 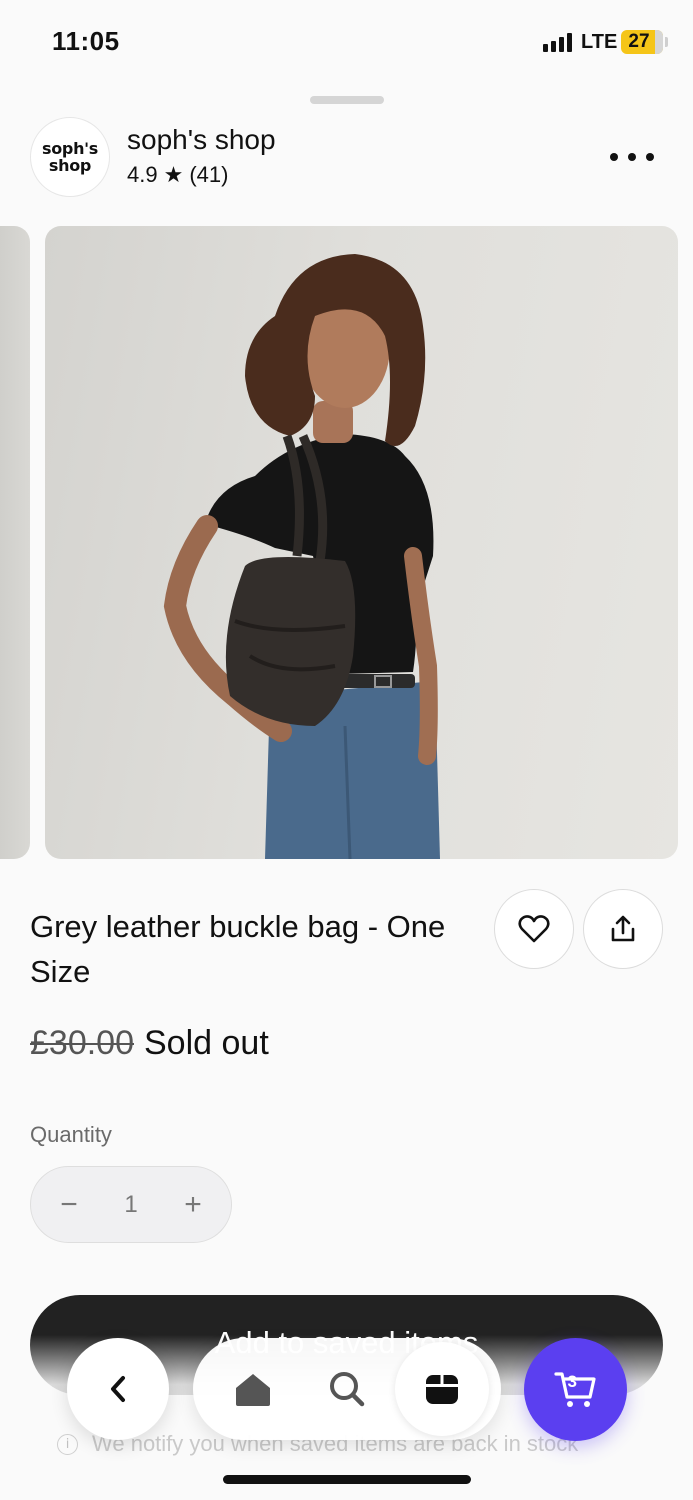 I want to click on signal-icon, so click(x=557, y=42).